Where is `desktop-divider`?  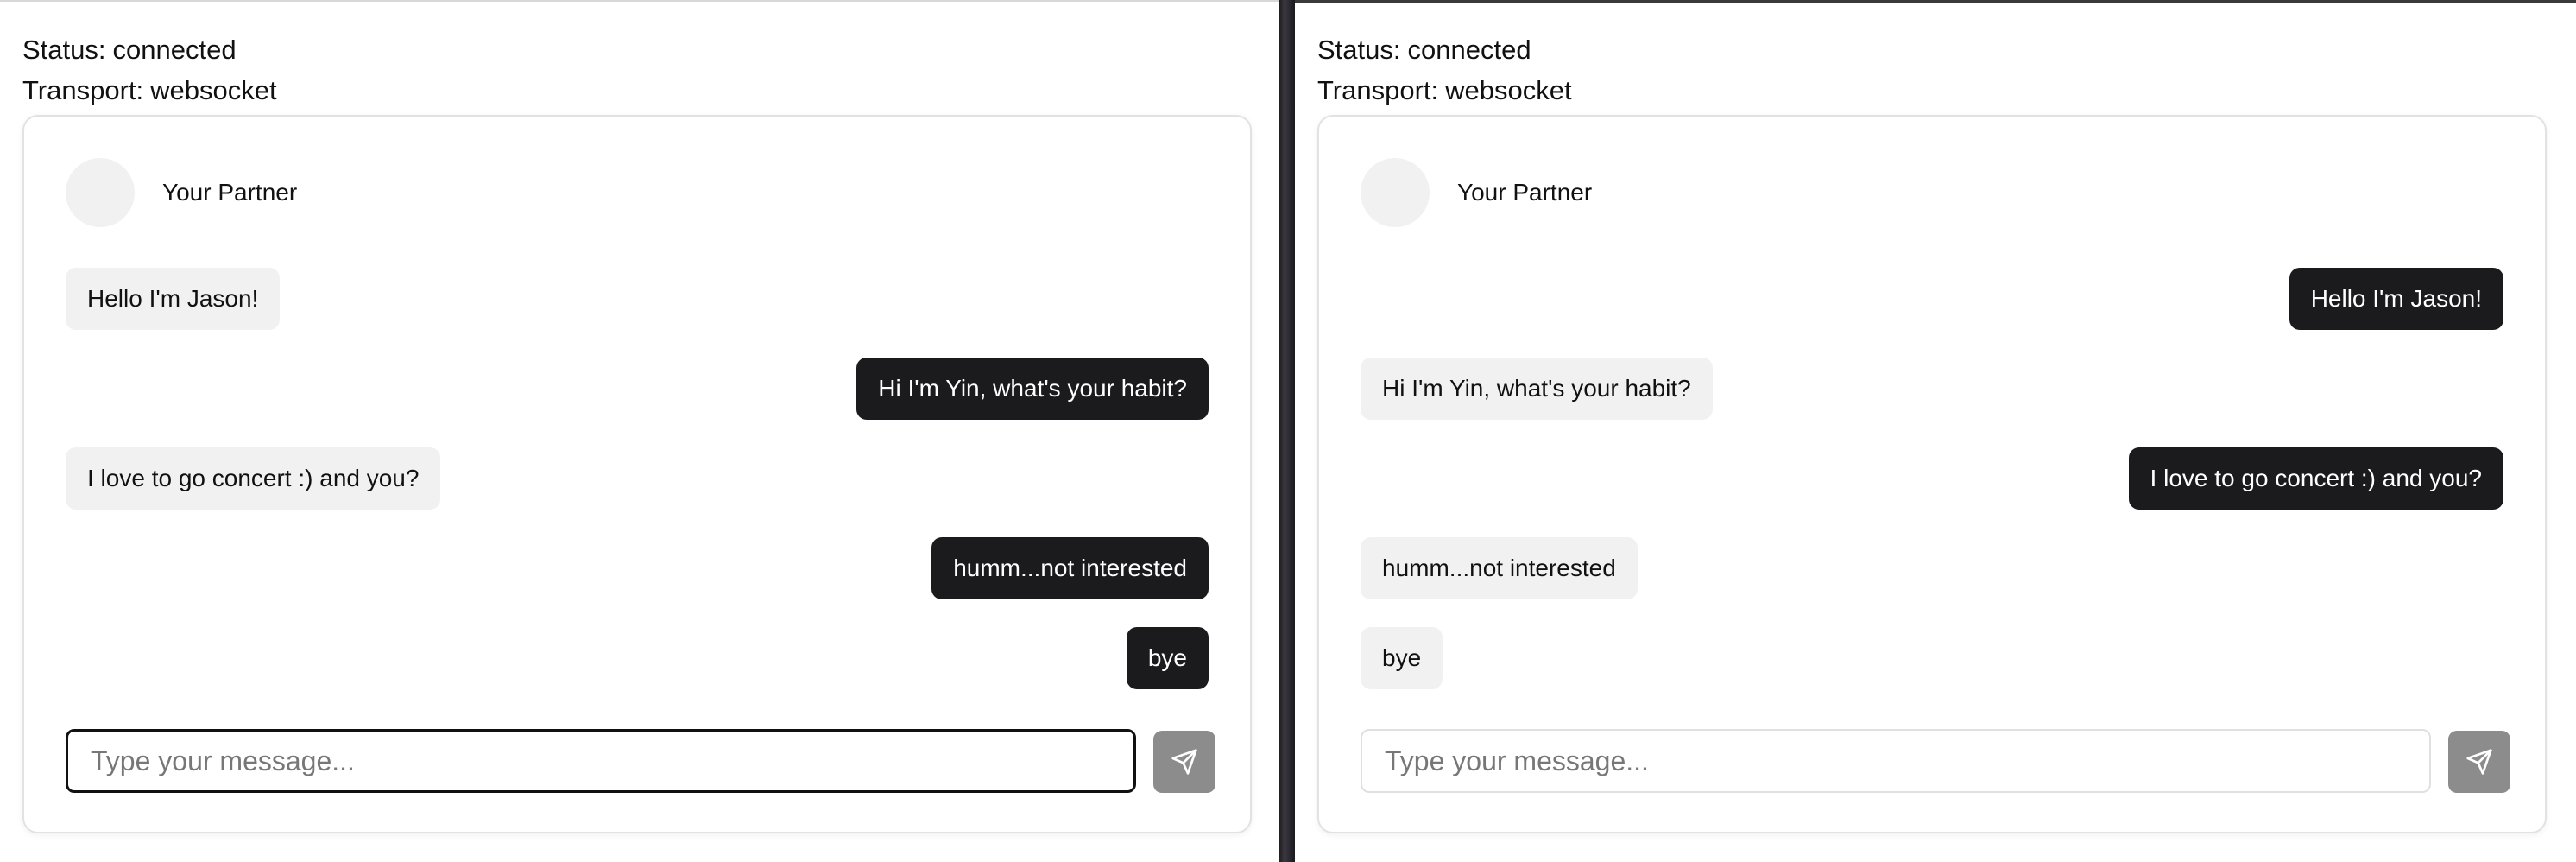 desktop-divider is located at coordinates (1287, 431).